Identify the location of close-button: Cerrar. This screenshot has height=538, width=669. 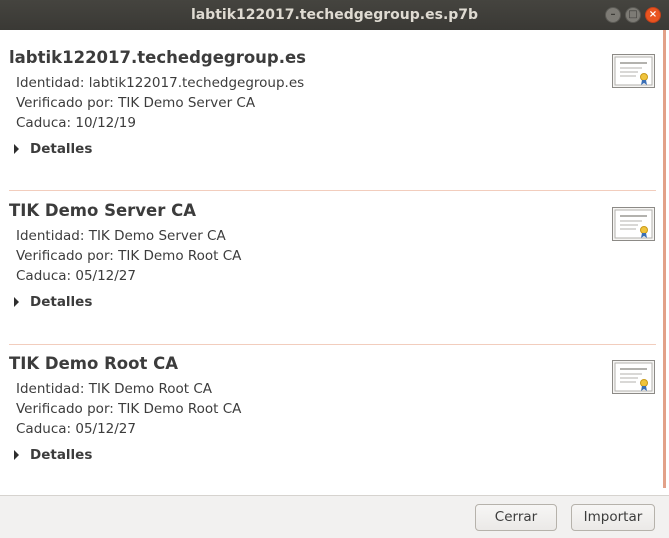
(516, 517).